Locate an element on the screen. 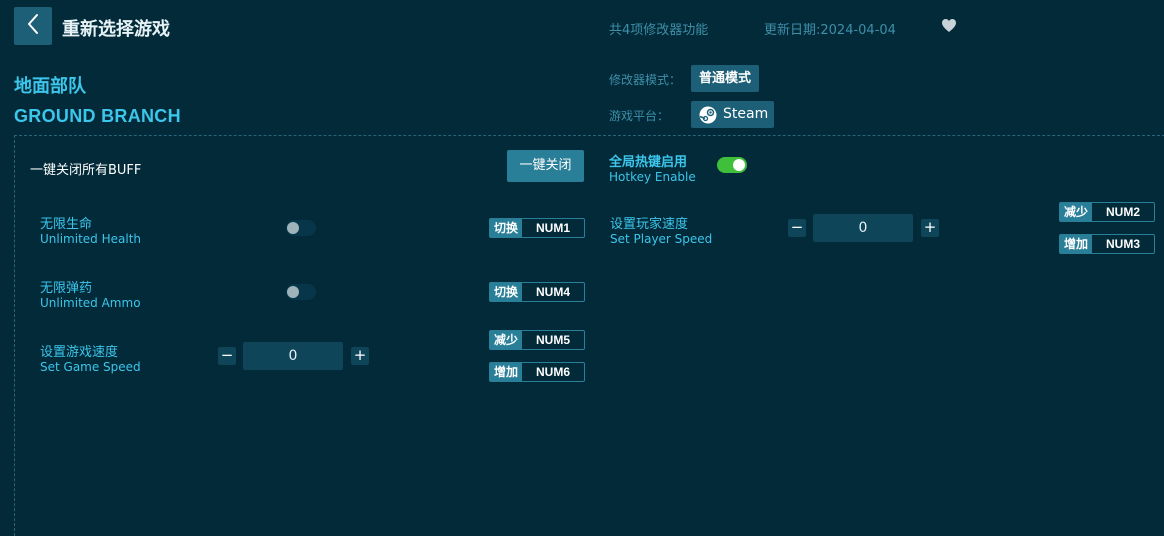 This screenshot has height=536, width=1164. hotkey-code: NUM3 is located at coordinates (1123, 244).